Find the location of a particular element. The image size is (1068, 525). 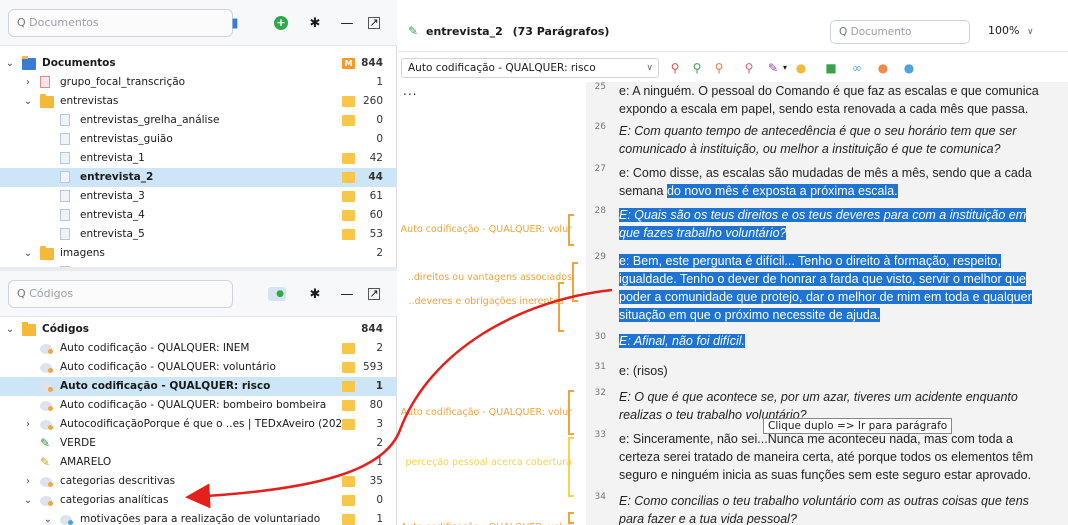

codes-tree-row: ⌄ Códigos 844 is located at coordinates (198, 329).